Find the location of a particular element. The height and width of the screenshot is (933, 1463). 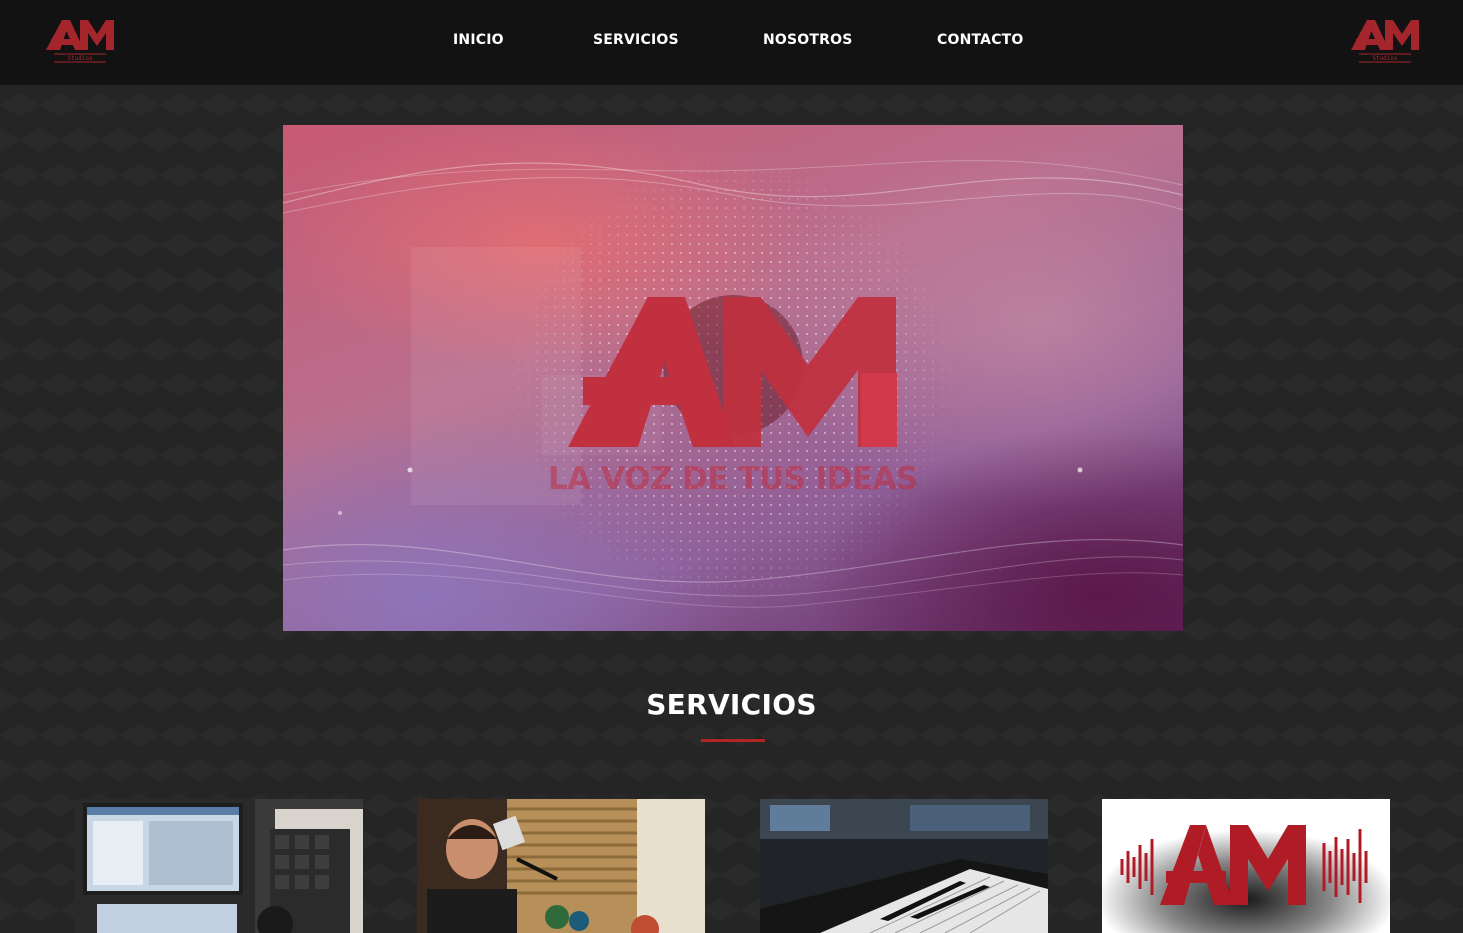

am-soundwave-logo is located at coordinates (1246, 866).